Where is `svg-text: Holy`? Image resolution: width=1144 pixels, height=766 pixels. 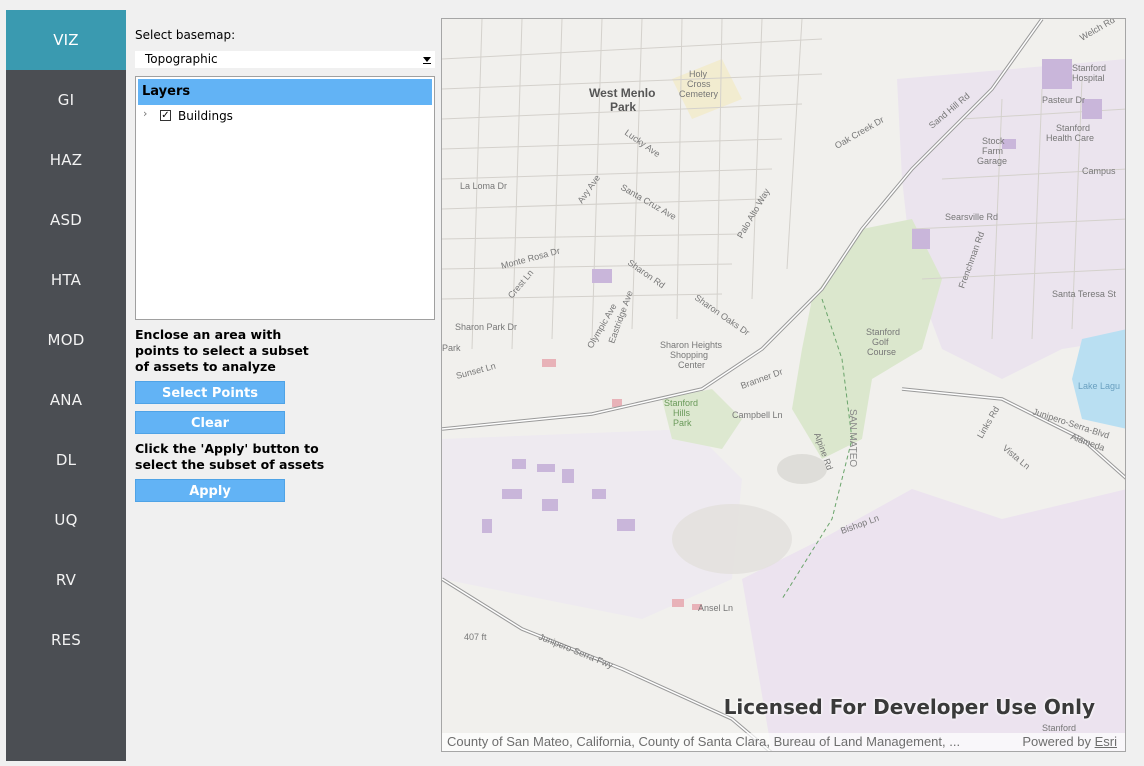
svg-text: Holy is located at coordinates (698, 74).